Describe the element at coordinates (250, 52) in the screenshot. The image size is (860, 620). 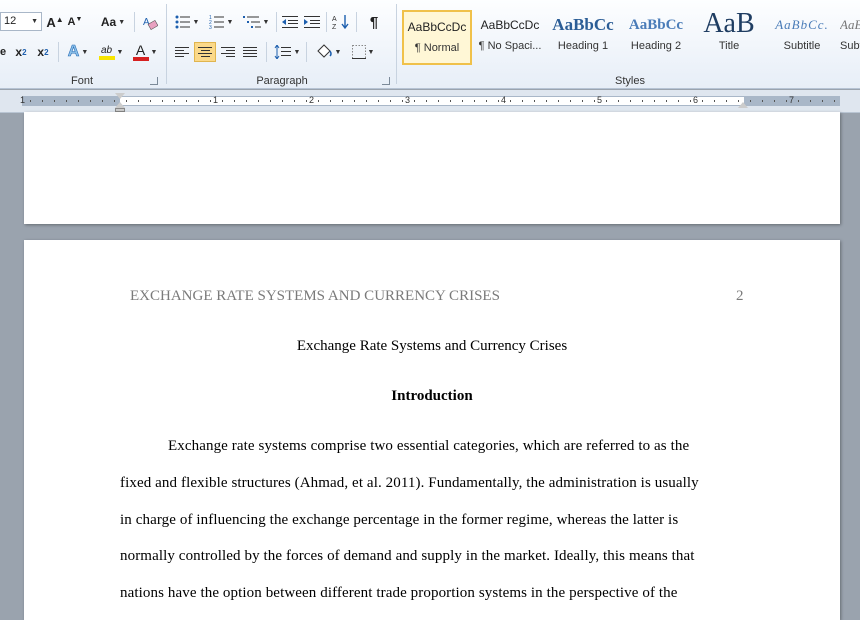
I see `justify-button` at that location.